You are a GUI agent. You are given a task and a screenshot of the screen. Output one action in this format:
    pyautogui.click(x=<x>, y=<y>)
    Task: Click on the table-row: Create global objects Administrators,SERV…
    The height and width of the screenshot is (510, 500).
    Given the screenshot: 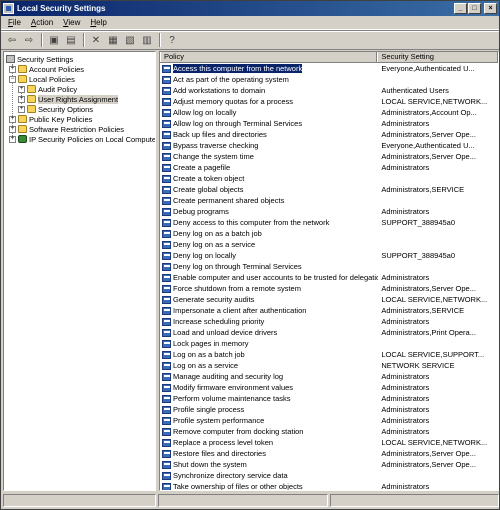 What is the action you would take?
    pyautogui.click(x=329, y=189)
    